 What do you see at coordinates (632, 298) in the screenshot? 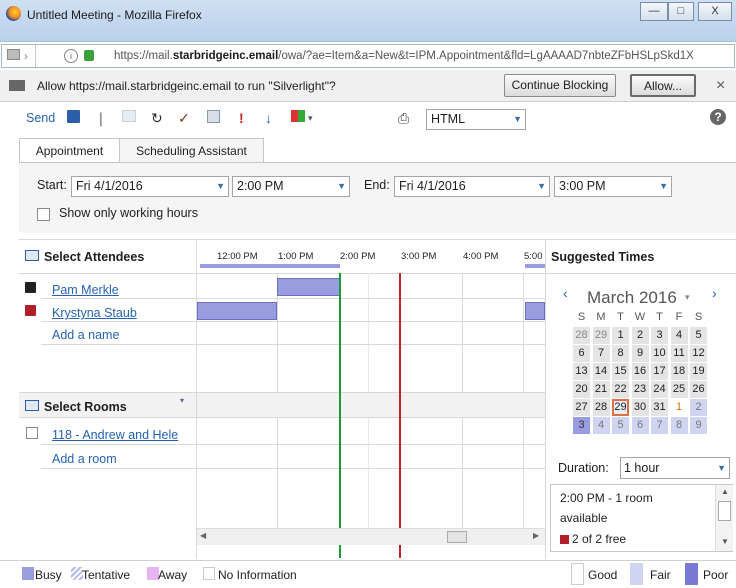
I see `month-title: March 2016` at bounding box center [632, 298].